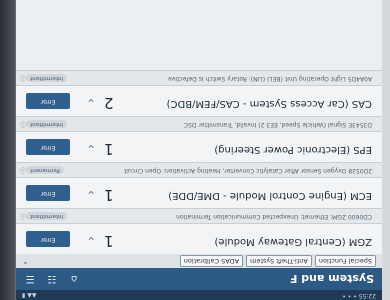 This screenshot has width=390, height=300. Describe the element at coordinates (293, 241) in the screenshot. I see `module-name: ZGM (Central Gateway Module)` at that location.